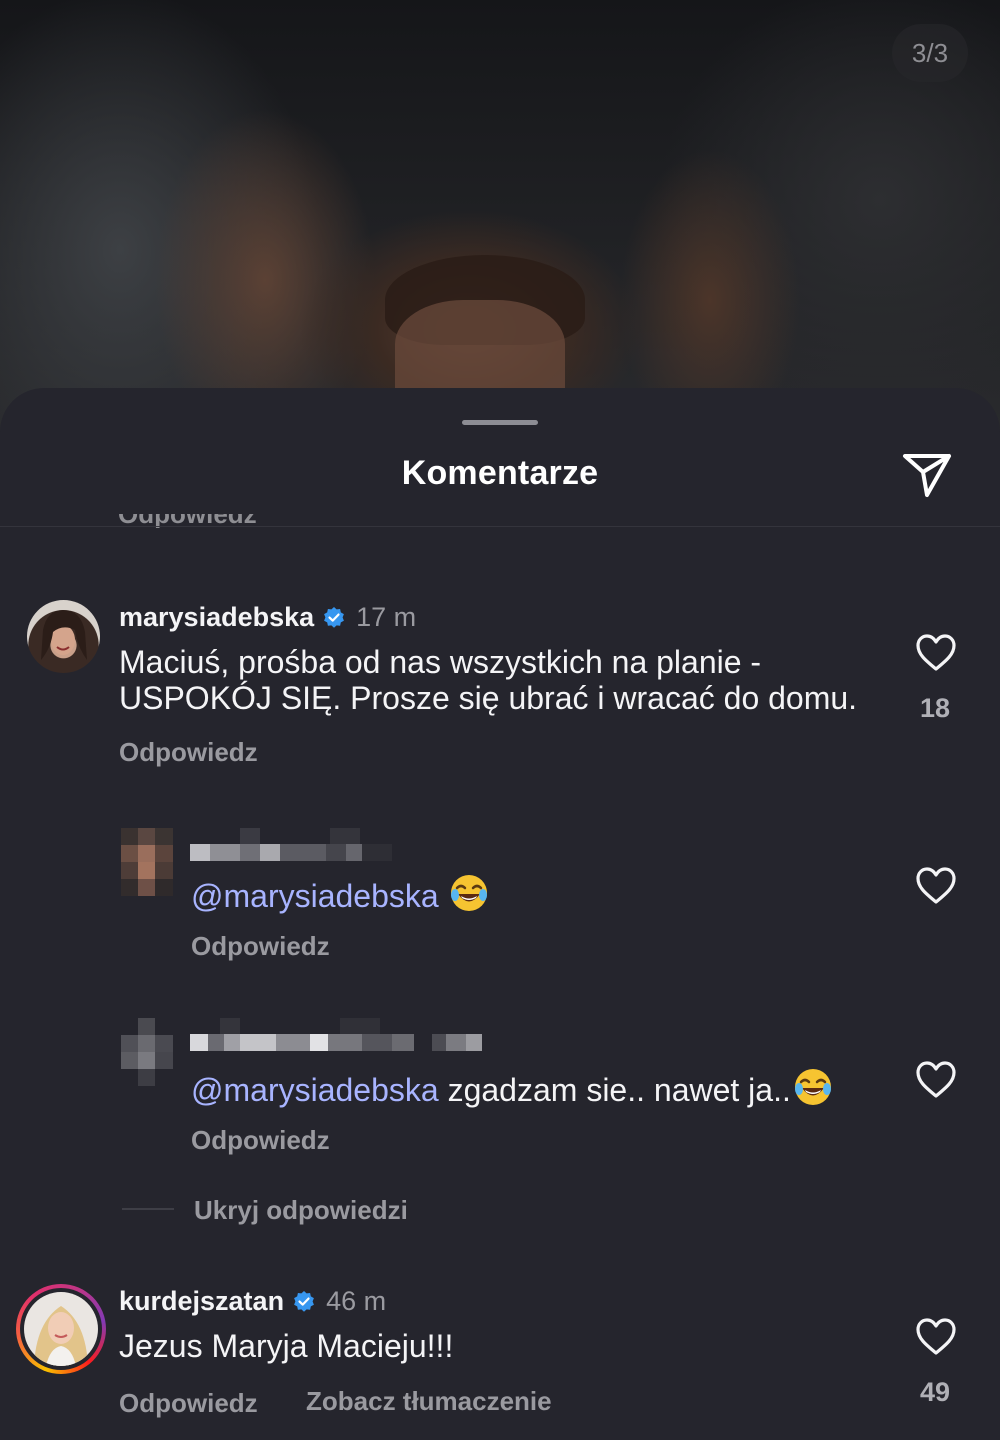 This screenshot has width=1000, height=1440. Describe the element at coordinates (148, 1209) in the screenshot. I see `thread-line` at that location.